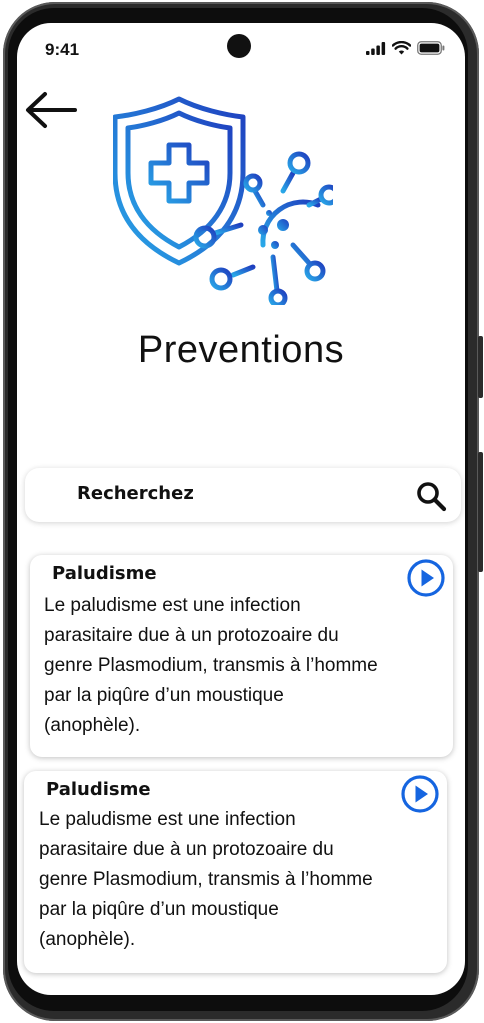  Describe the element at coordinates (401, 48) in the screenshot. I see `wifi-icon` at that location.